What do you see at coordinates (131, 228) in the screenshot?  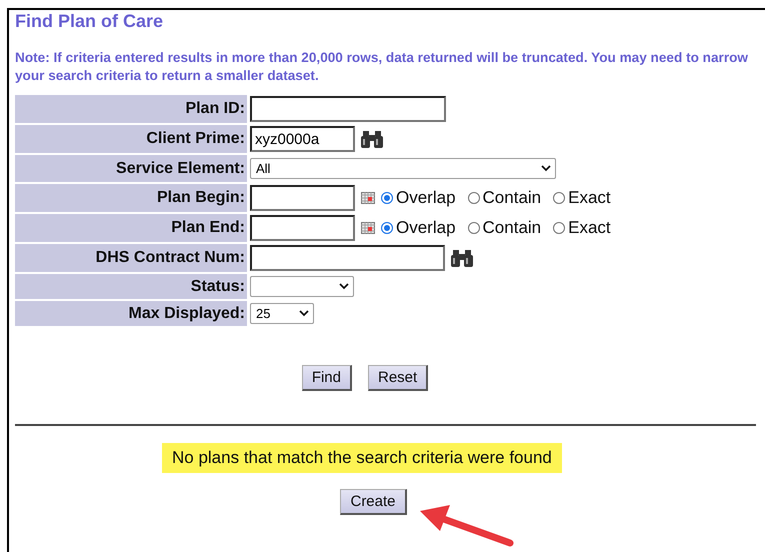 I see `field-label: Plan End:` at bounding box center [131, 228].